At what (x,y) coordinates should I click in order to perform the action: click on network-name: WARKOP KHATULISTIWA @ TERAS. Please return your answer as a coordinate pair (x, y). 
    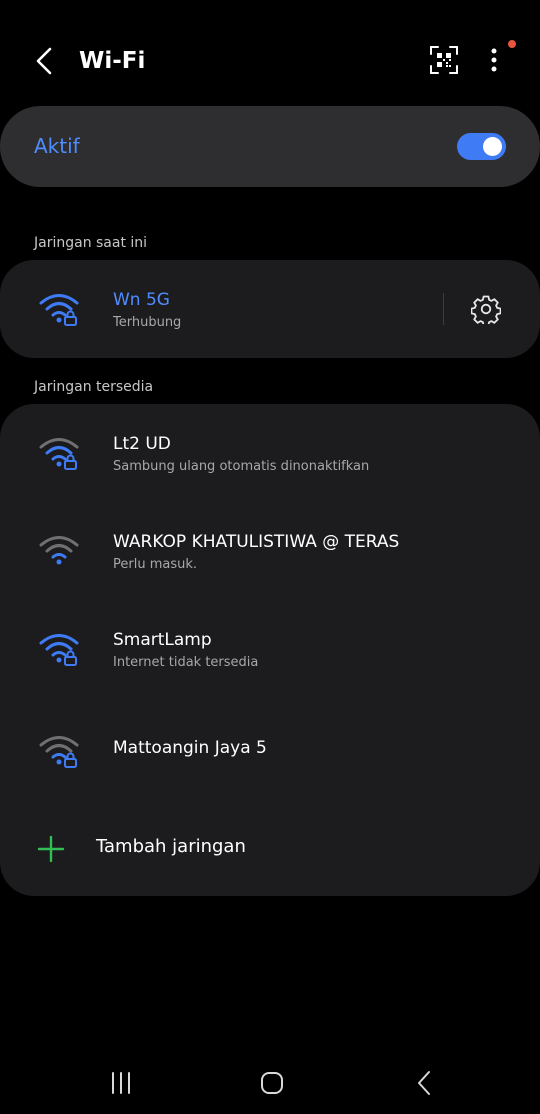
    Looking at the image, I should click on (256, 542).